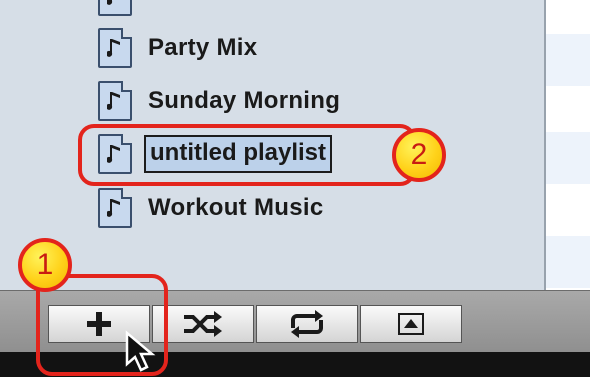 The image size is (590, 377). I want to click on playlist-label: Workout Music, so click(236, 207).